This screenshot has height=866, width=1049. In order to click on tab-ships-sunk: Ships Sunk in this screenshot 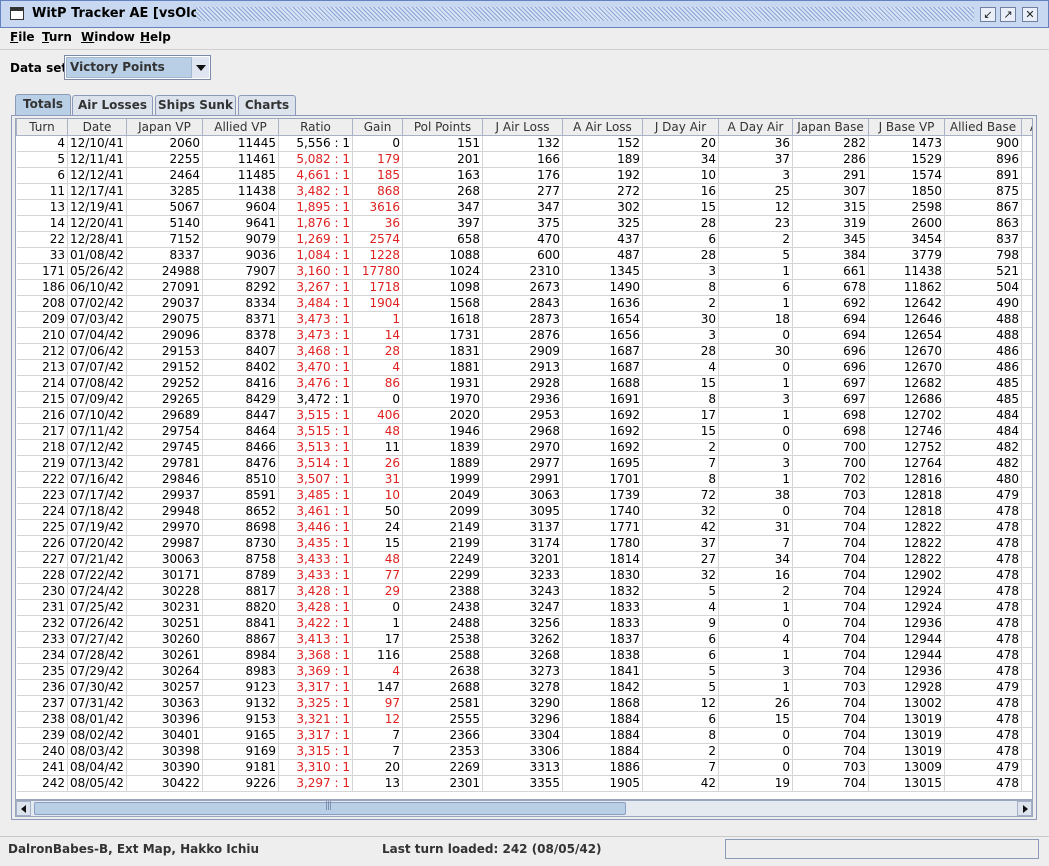, I will do `click(195, 105)`.